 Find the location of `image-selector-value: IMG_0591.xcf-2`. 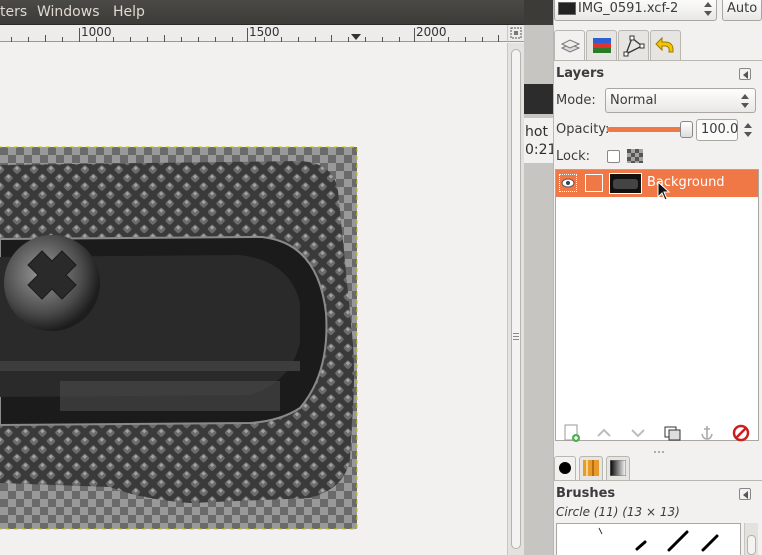

image-selector-value: IMG_0591.xcf-2 is located at coordinates (628, 8).